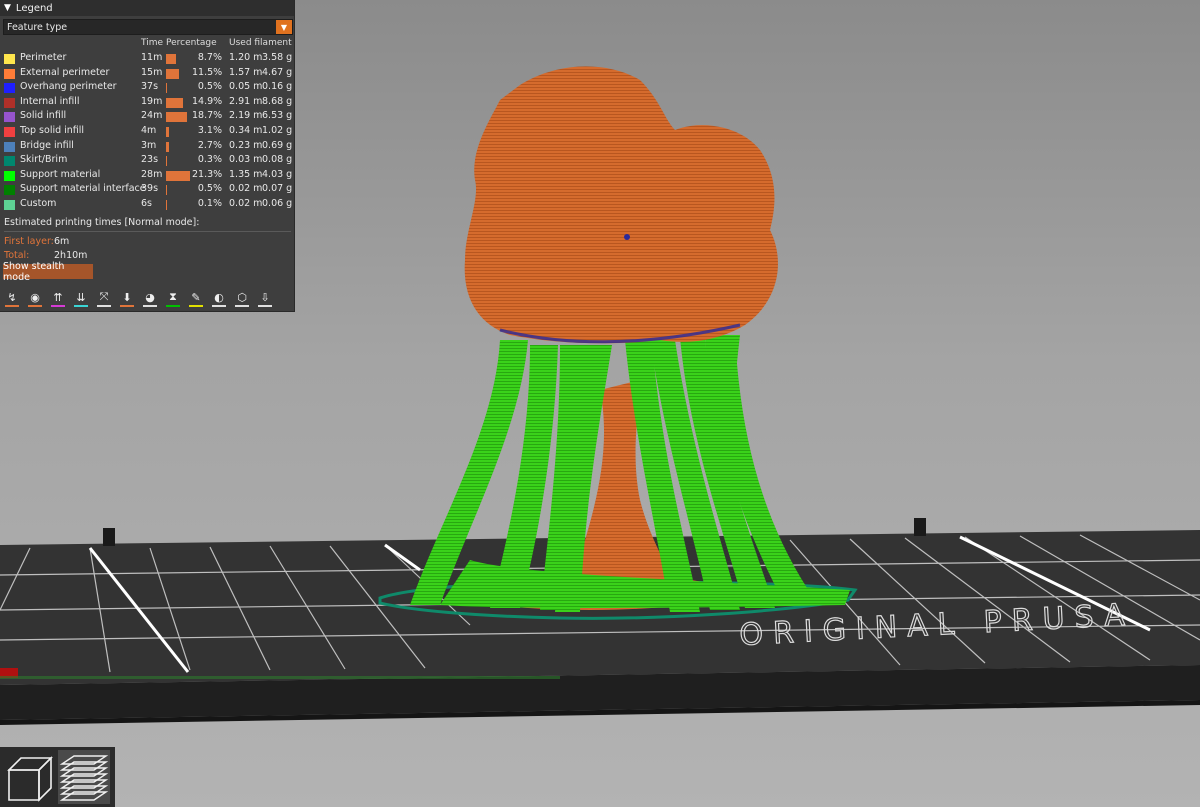  I want to click on legend-row: Top solid infill 4m 3.1% 0.34 m 1.02 g, so click(147, 132).